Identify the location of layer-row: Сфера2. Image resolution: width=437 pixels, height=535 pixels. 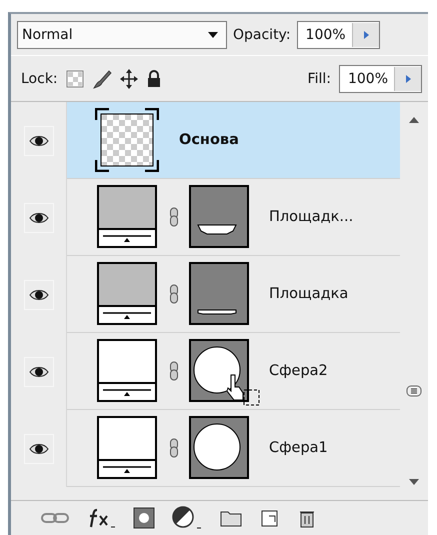
(205, 371).